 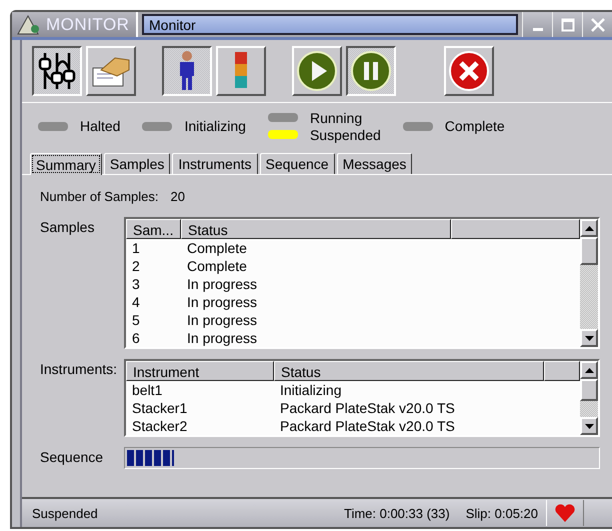 I want to click on app-name: MONITOR, so click(x=88, y=24).